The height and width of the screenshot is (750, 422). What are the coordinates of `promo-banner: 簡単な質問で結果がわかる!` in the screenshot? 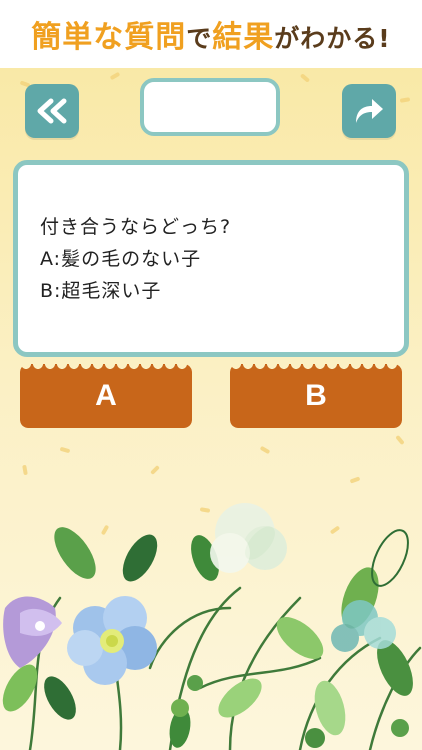 It's located at (211, 34).